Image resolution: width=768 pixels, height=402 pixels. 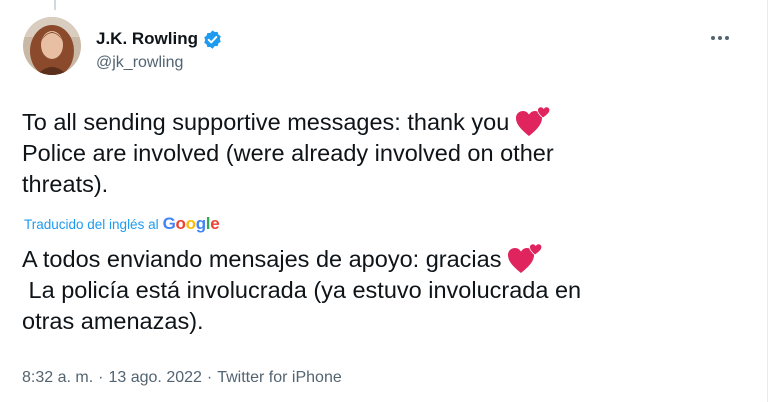 What do you see at coordinates (147, 39) in the screenshot?
I see `display-name: J.K. Rowling` at bounding box center [147, 39].